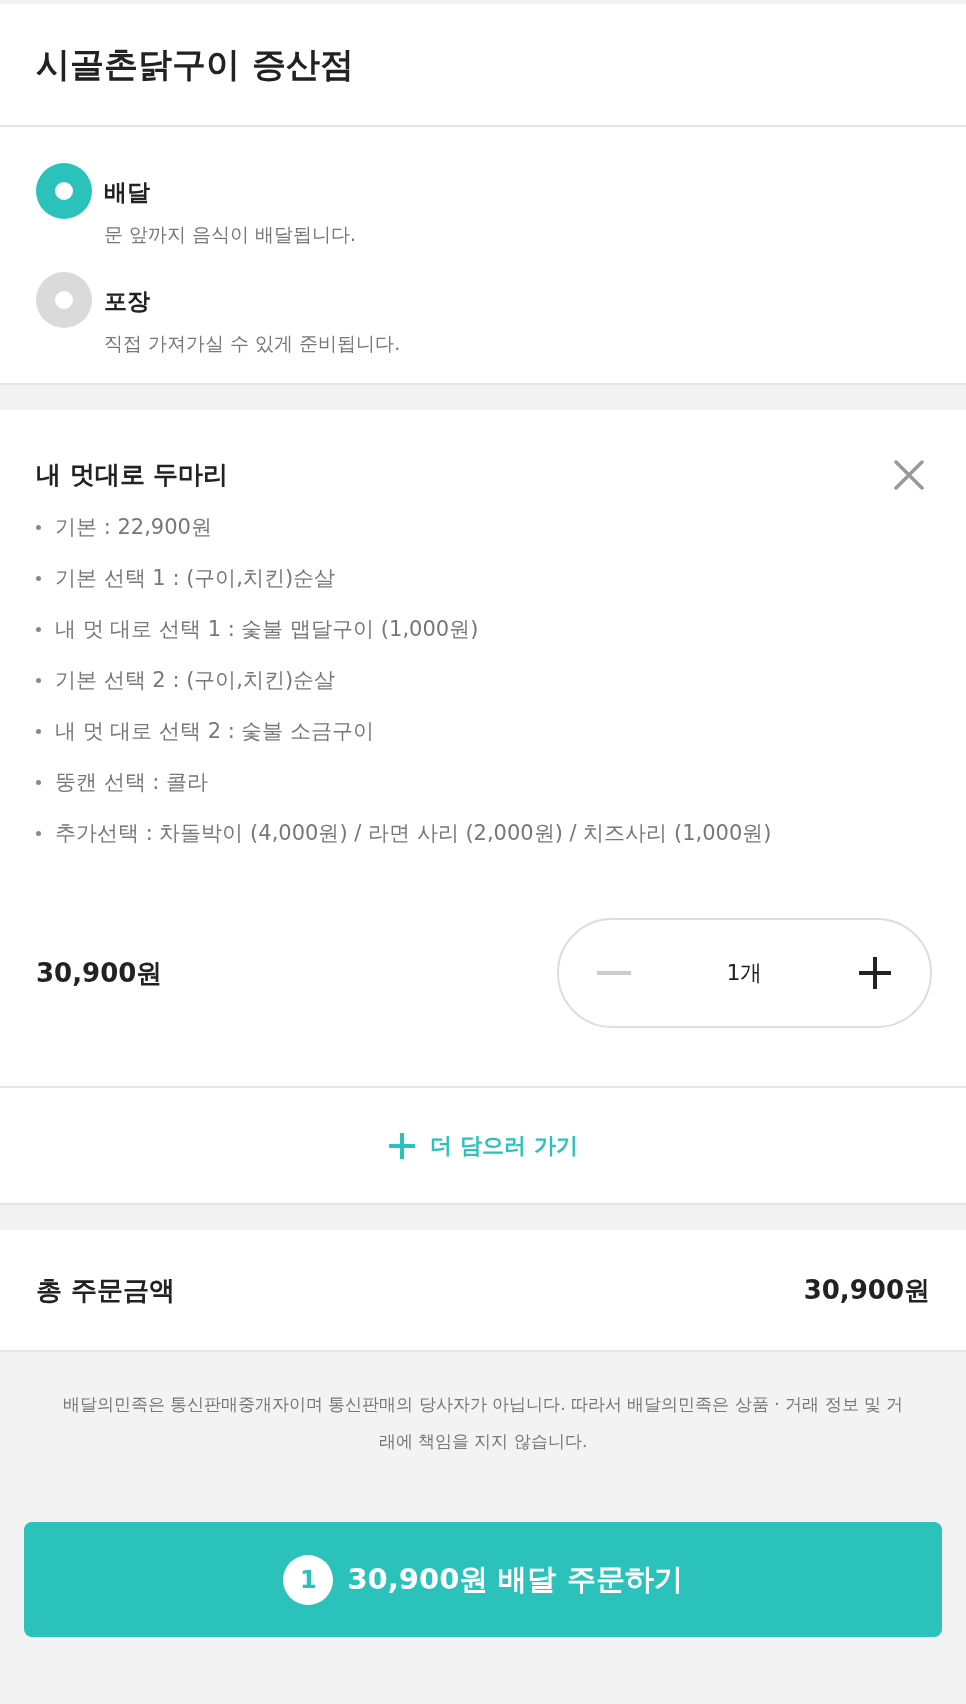 The image size is (966, 1704). Describe the element at coordinates (483, 1579) in the screenshot. I see `order-button: 1 30,900원 배달 주문하기` at that location.